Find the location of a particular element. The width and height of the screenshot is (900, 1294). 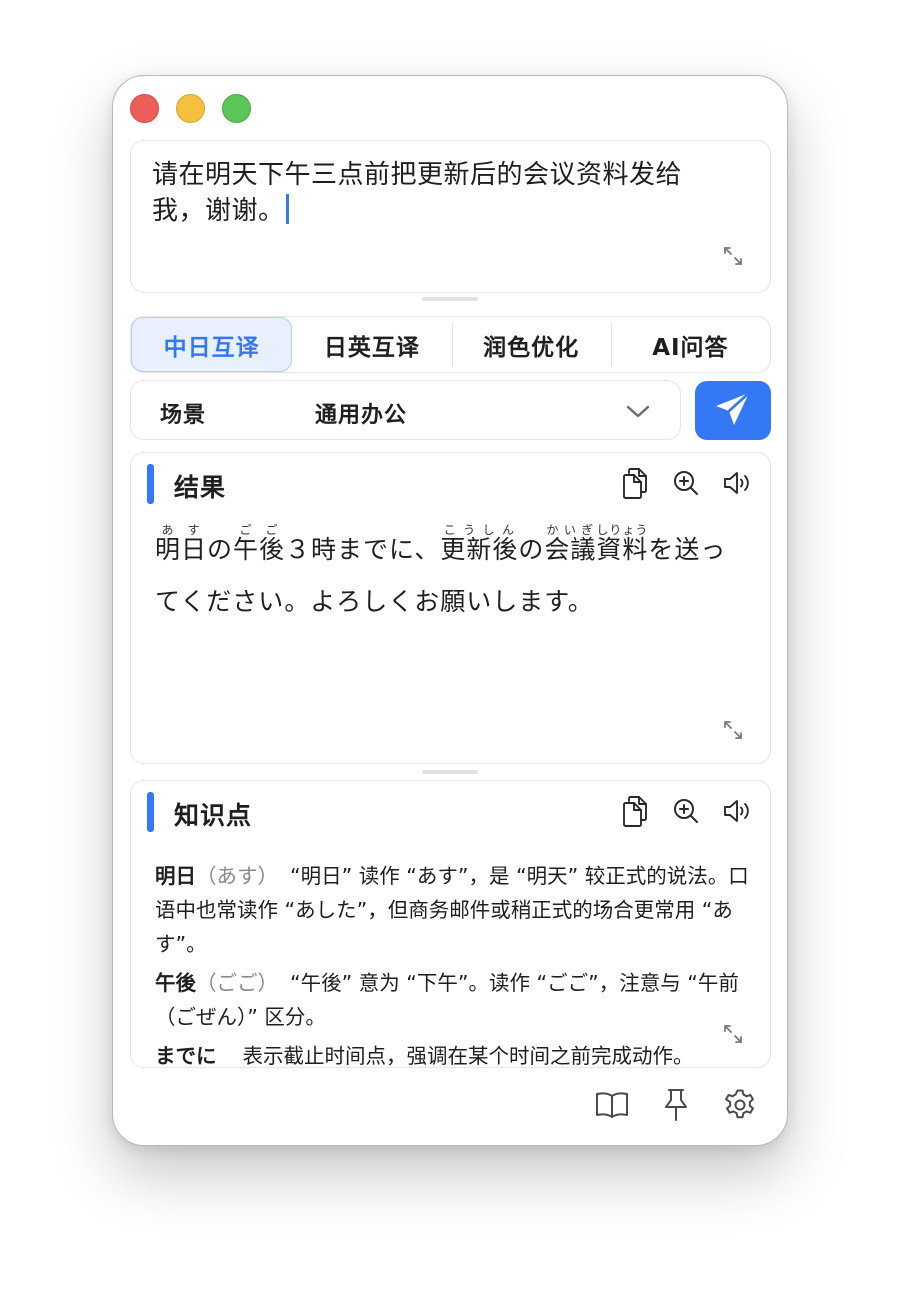

knowledge-toolbar is located at coordinates (686, 811).